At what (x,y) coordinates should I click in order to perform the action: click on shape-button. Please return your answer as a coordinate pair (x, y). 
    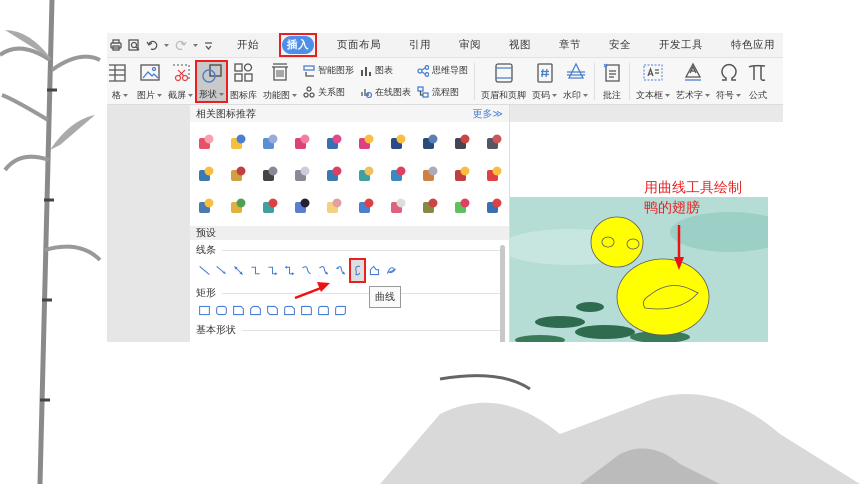
    Looking at the image, I should click on (357, 270).